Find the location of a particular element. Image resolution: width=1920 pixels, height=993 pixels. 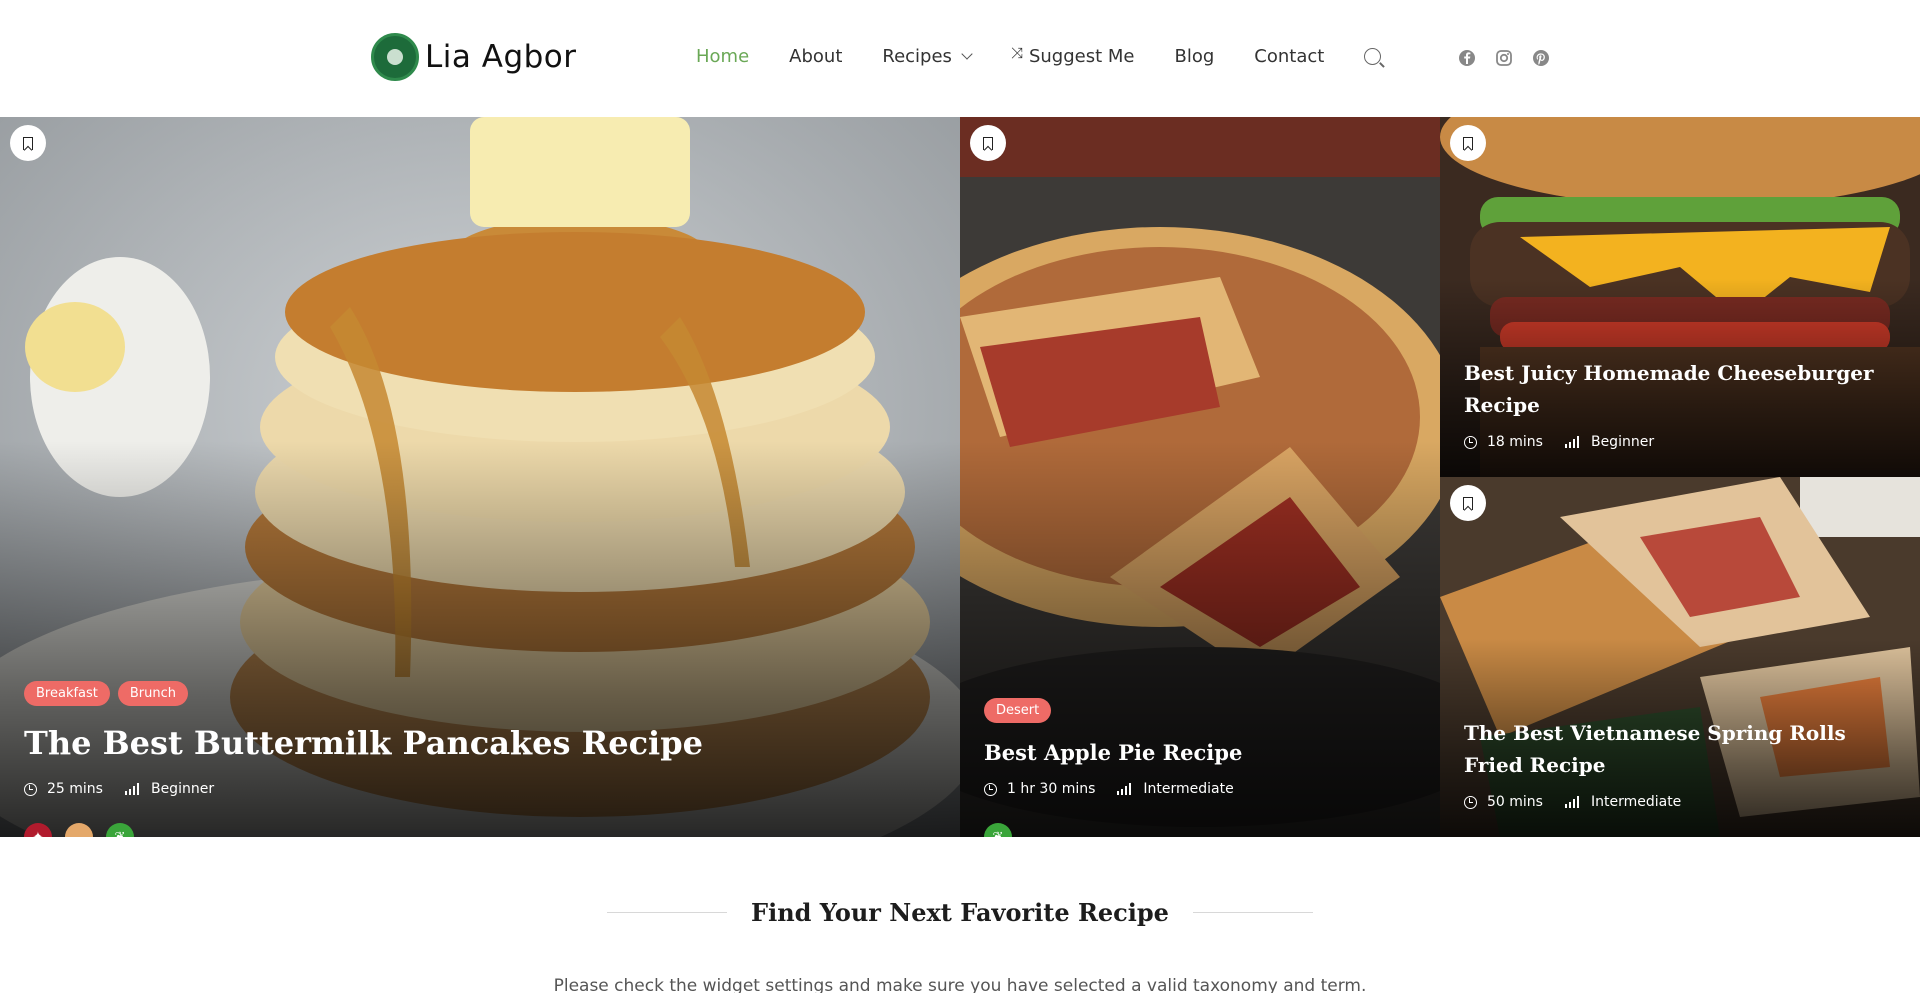

diet-icons: ✦ ◡ ❦ is located at coordinates (85, 830).